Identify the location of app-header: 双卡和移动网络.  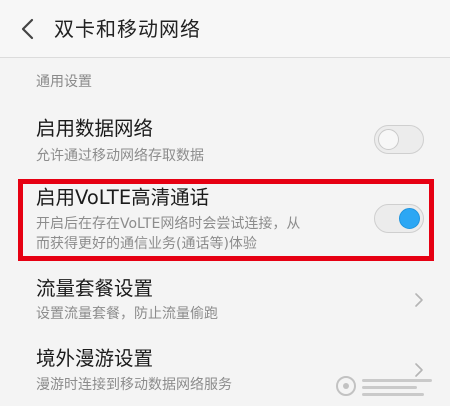
(225, 28).